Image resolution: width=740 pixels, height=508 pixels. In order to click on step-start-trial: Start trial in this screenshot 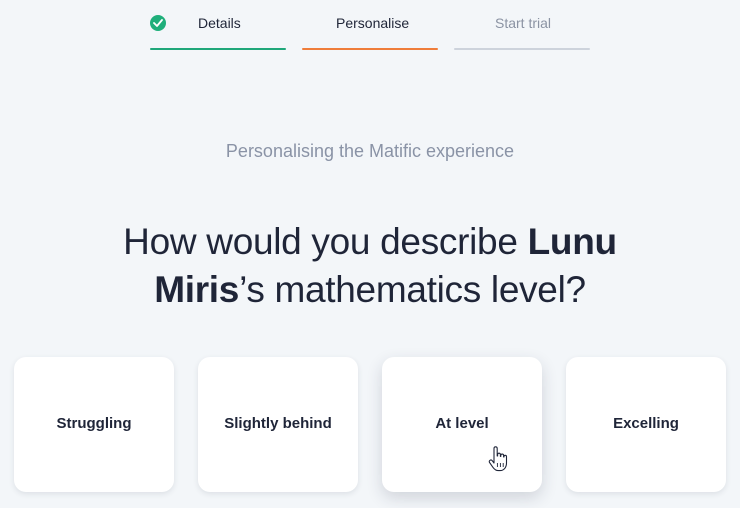, I will do `click(522, 25)`.